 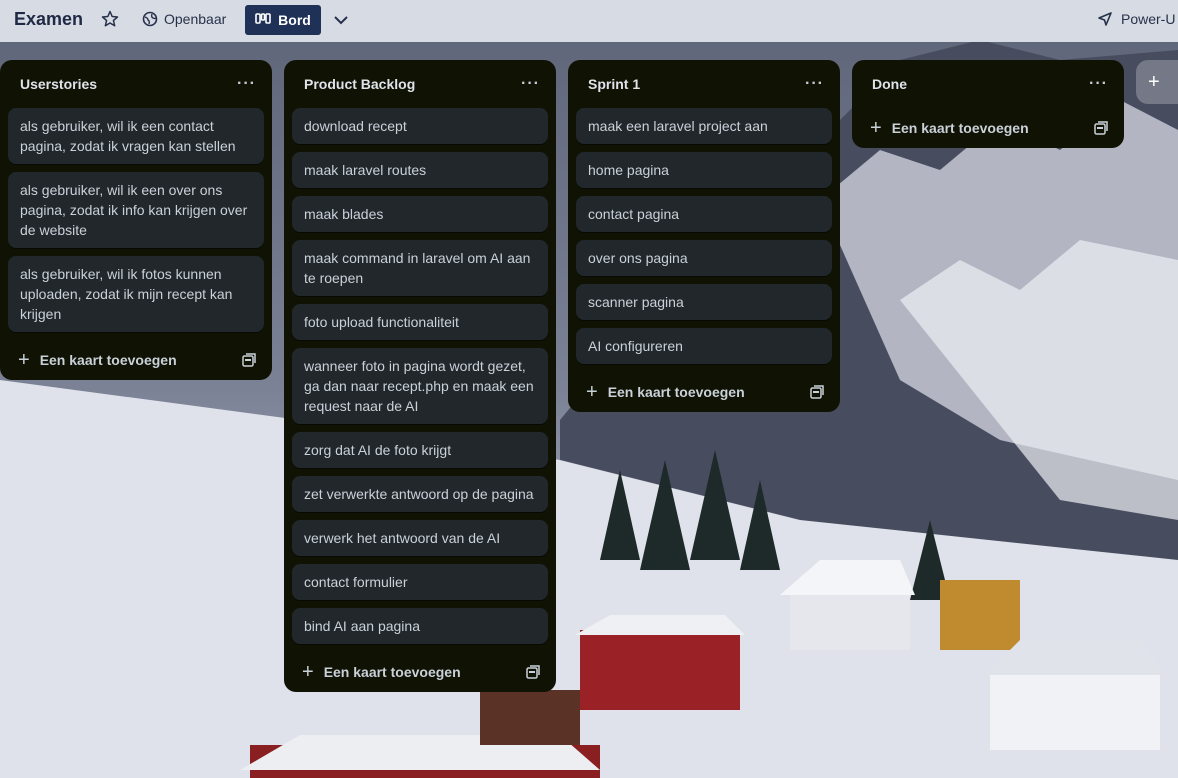 I want to click on list-card: foto upload functionaliteit, so click(x=420, y=322).